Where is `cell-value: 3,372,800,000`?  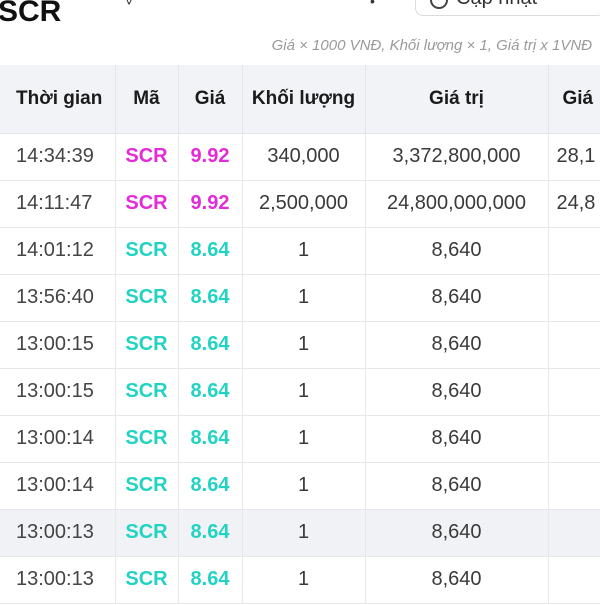 cell-value: 3,372,800,000 is located at coordinates (457, 157).